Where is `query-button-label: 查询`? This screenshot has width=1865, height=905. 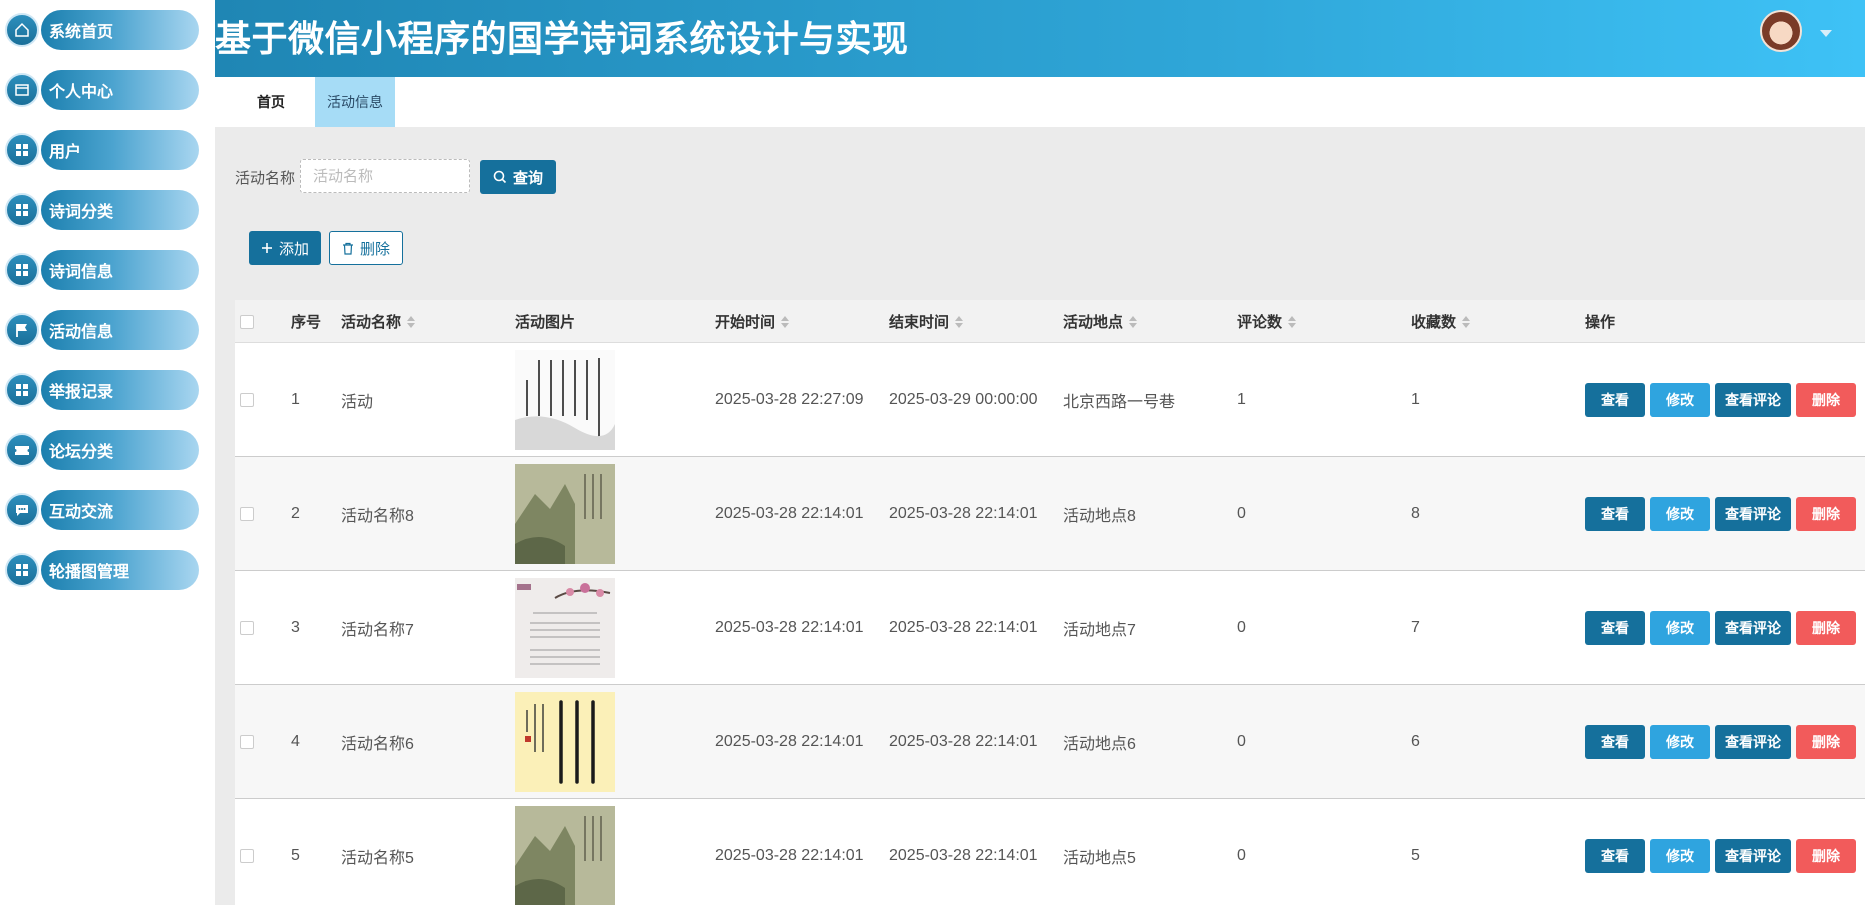 query-button-label: 查询 is located at coordinates (527, 178).